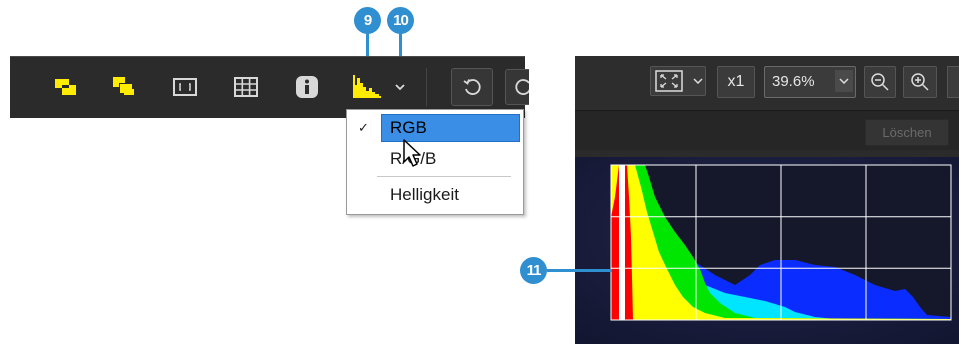  Describe the element at coordinates (953, 82) in the screenshot. I see `overflow-button-edge` at that location.